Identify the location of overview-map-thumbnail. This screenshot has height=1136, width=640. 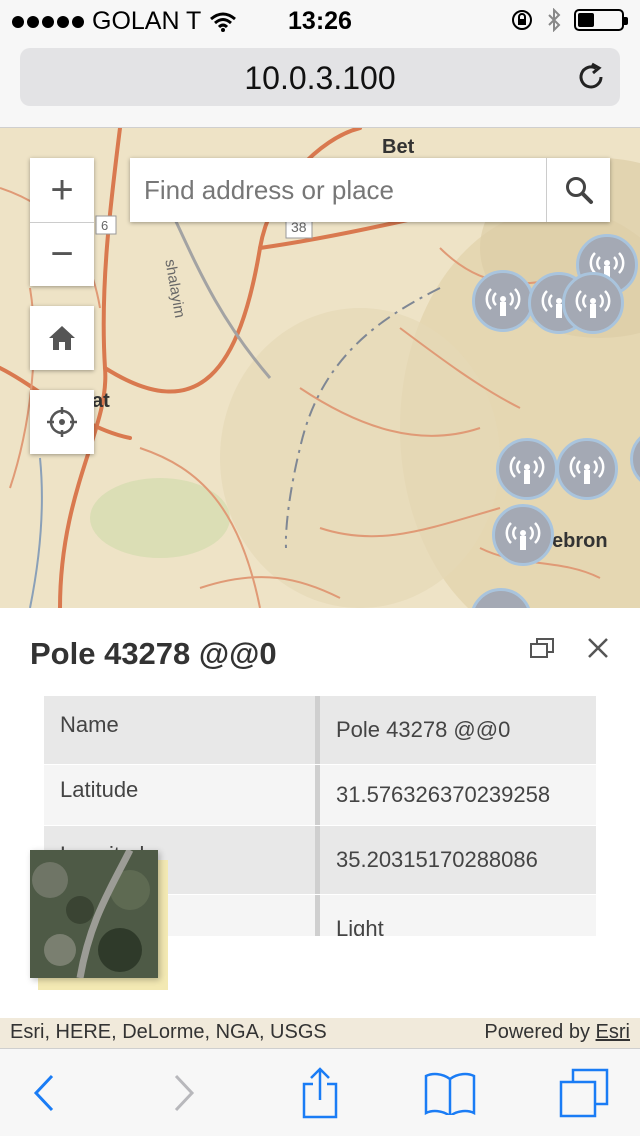
(94, 914).